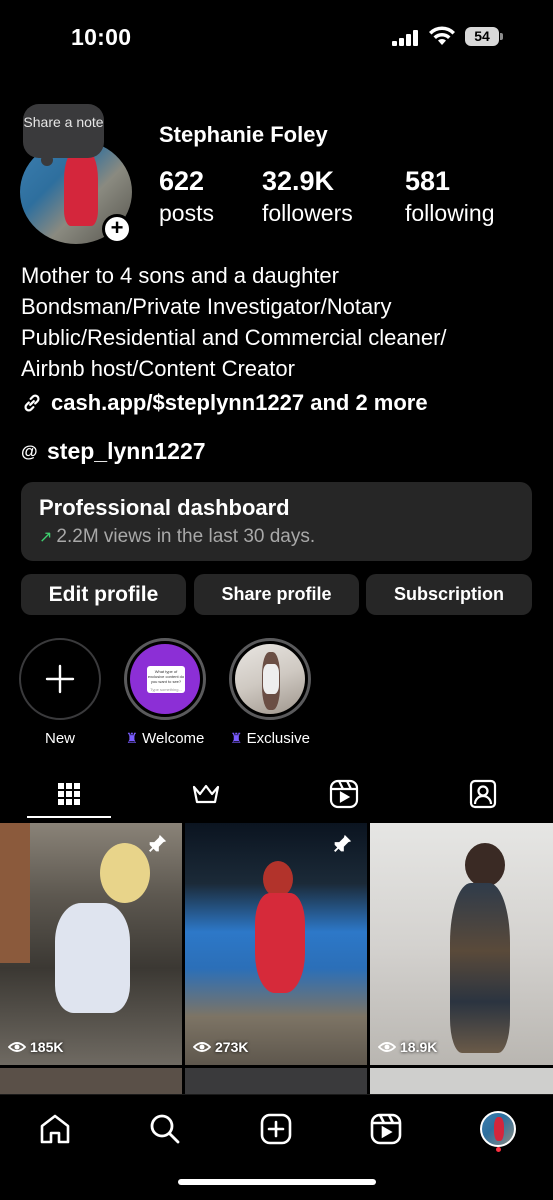 This screenshot has height=1200, width=553. I want to click on active-tab-indicator, so click(69, 817).